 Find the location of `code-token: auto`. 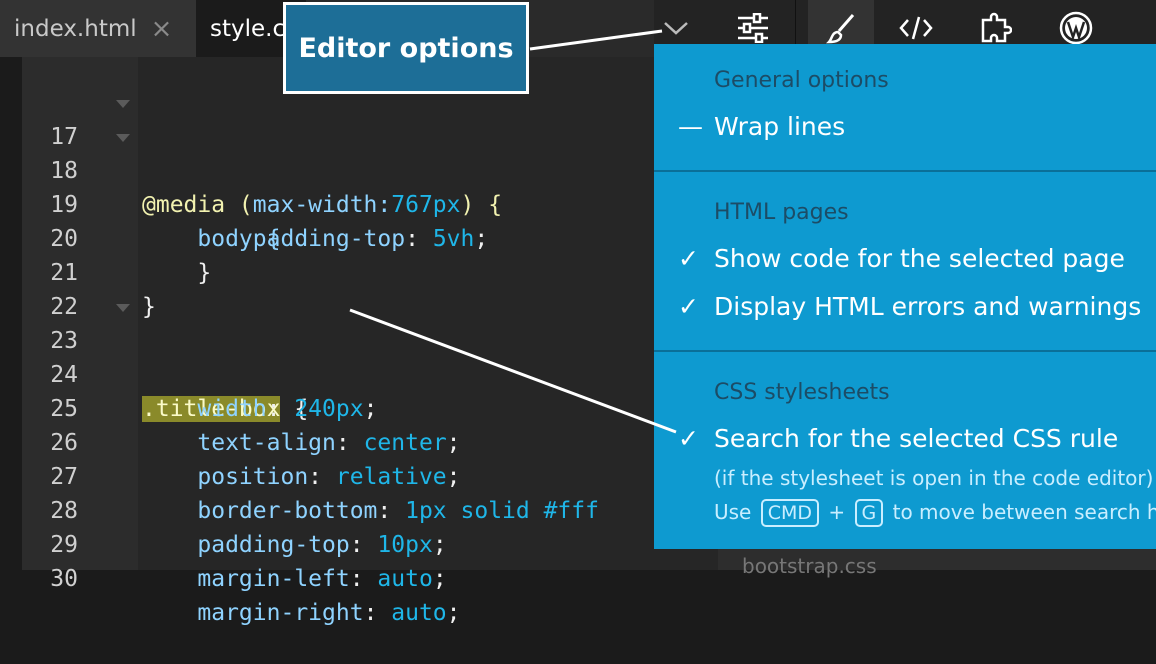

code-token: auto is located at coordinates (419, 613).